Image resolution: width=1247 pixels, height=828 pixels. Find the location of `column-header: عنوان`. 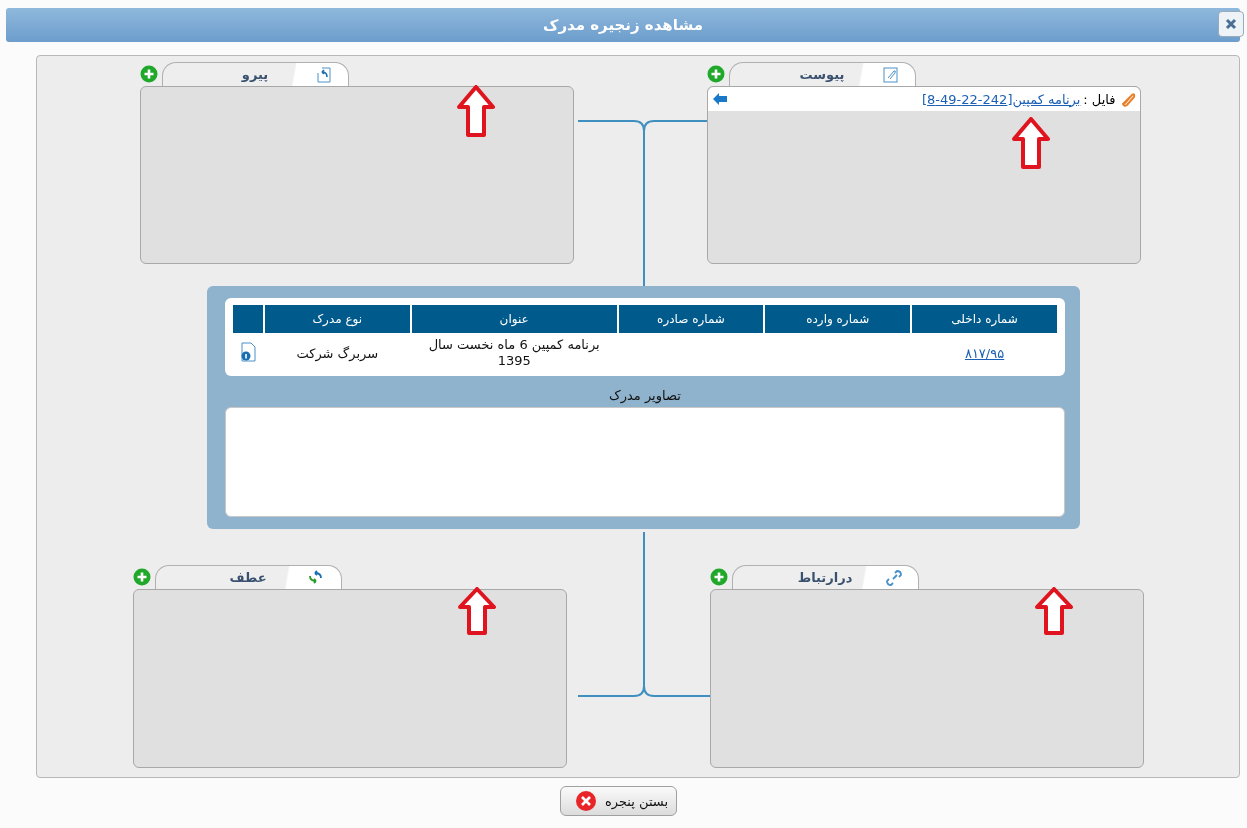

column-header: عنوان is located at coordinates (514, 319).